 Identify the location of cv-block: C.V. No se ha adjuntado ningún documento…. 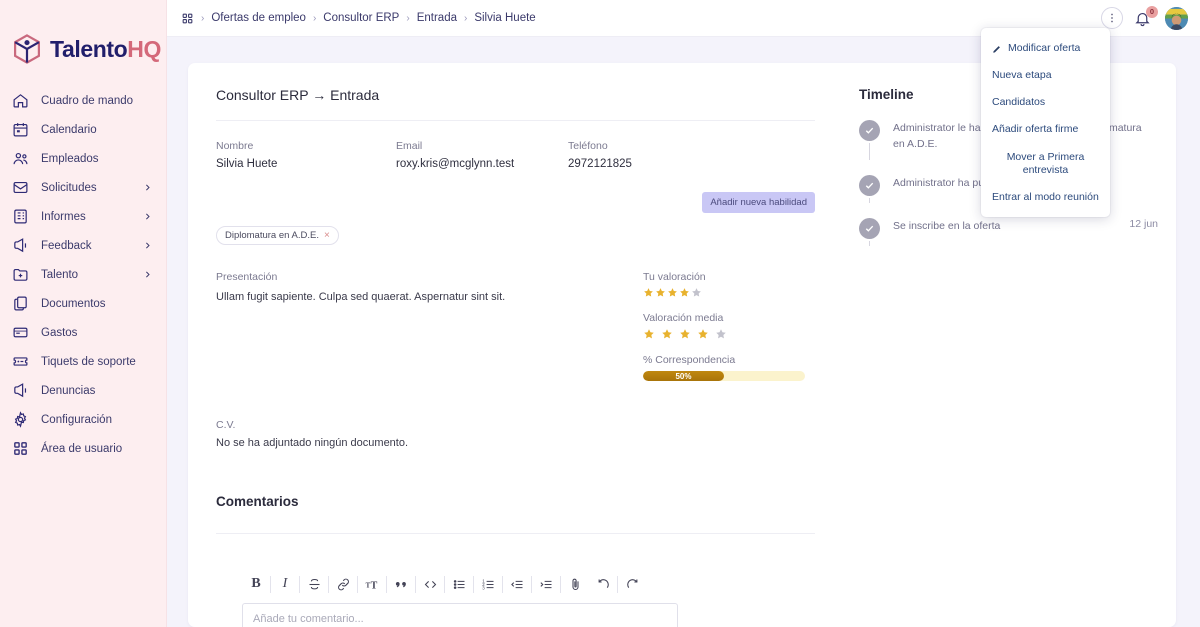
(515, 434).